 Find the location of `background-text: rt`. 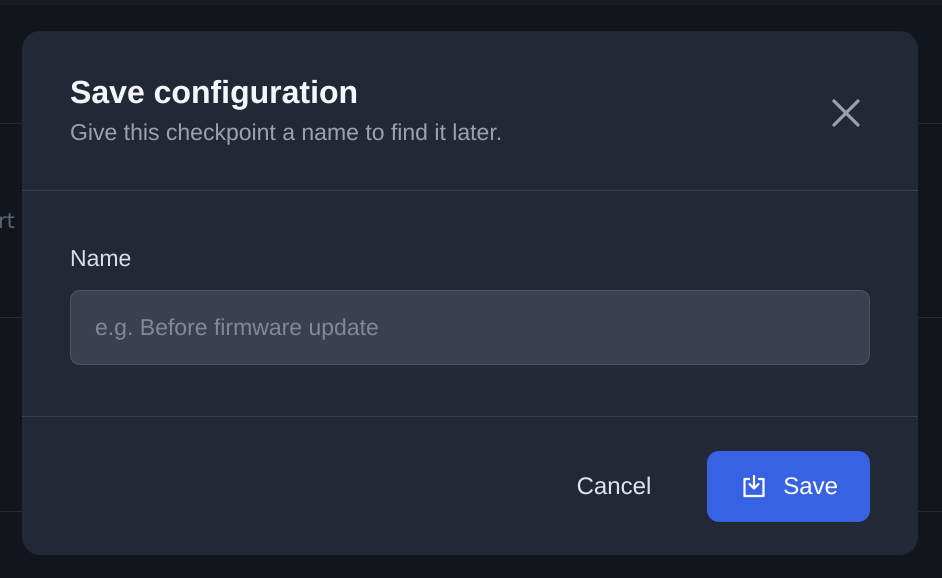

background-text: rt is located at coordinates (7, 220).